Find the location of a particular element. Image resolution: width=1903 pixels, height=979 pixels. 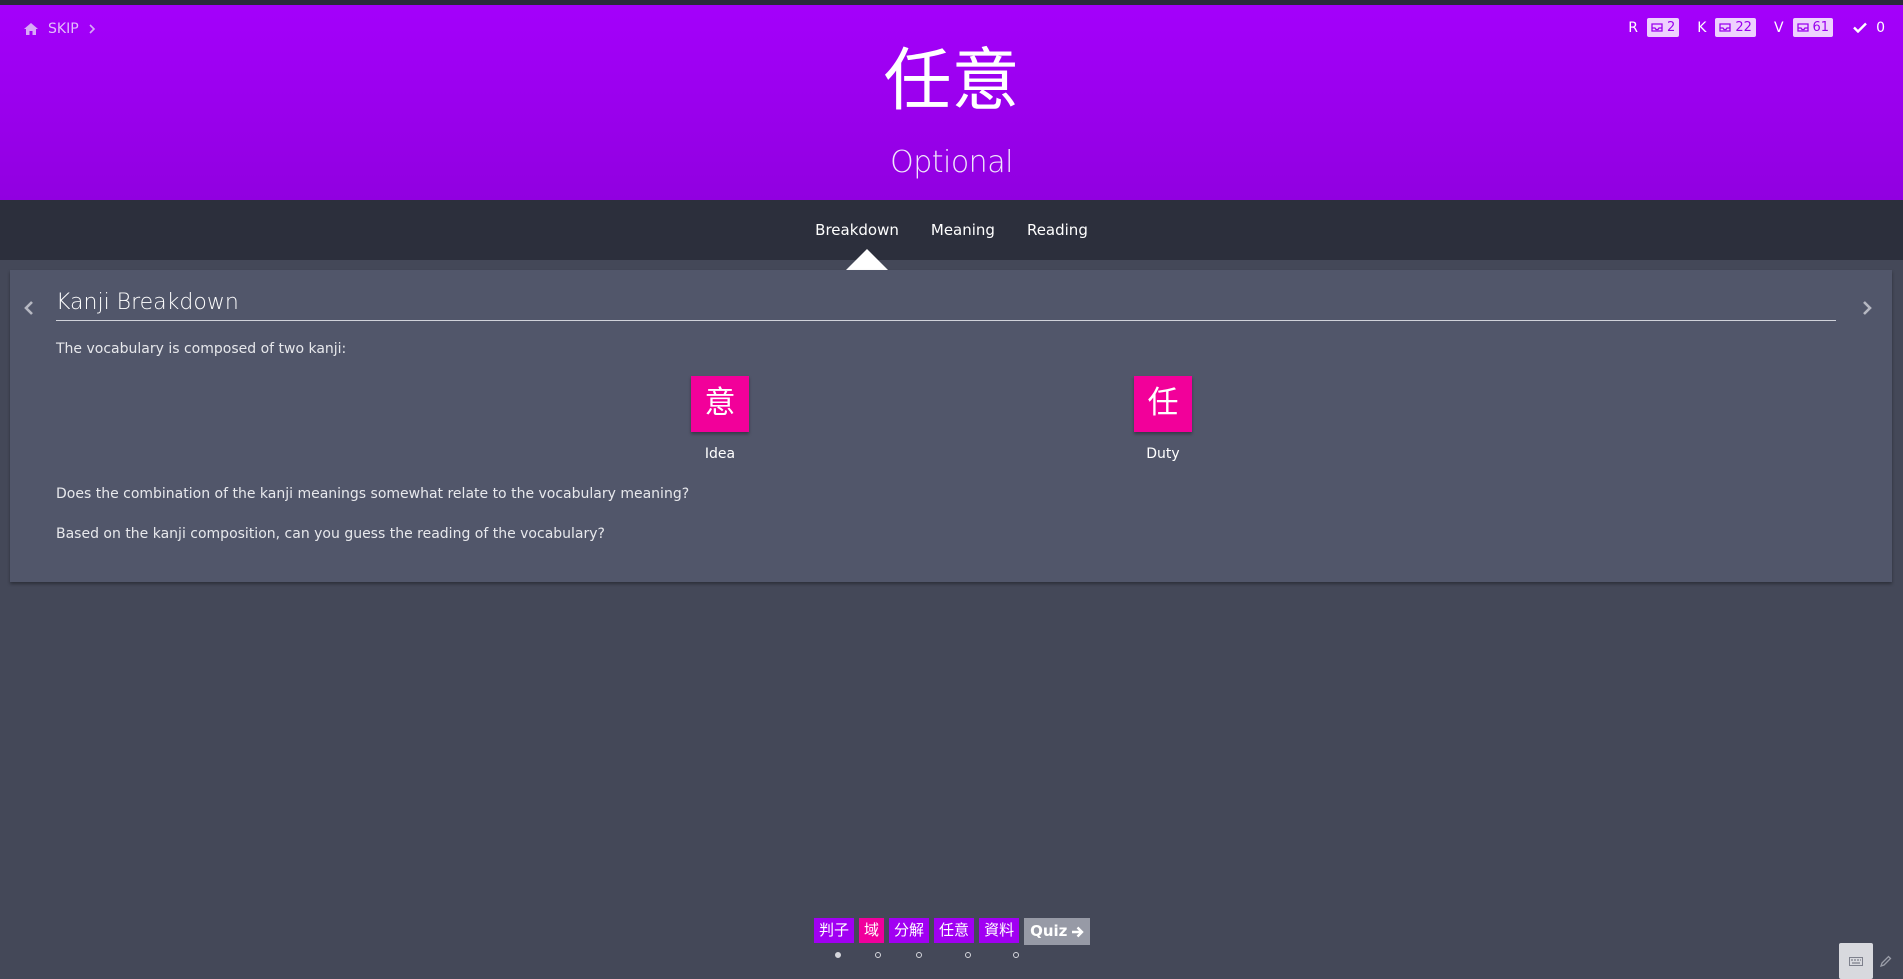

queue-item: 分解 is located at coordinates (909, 930).